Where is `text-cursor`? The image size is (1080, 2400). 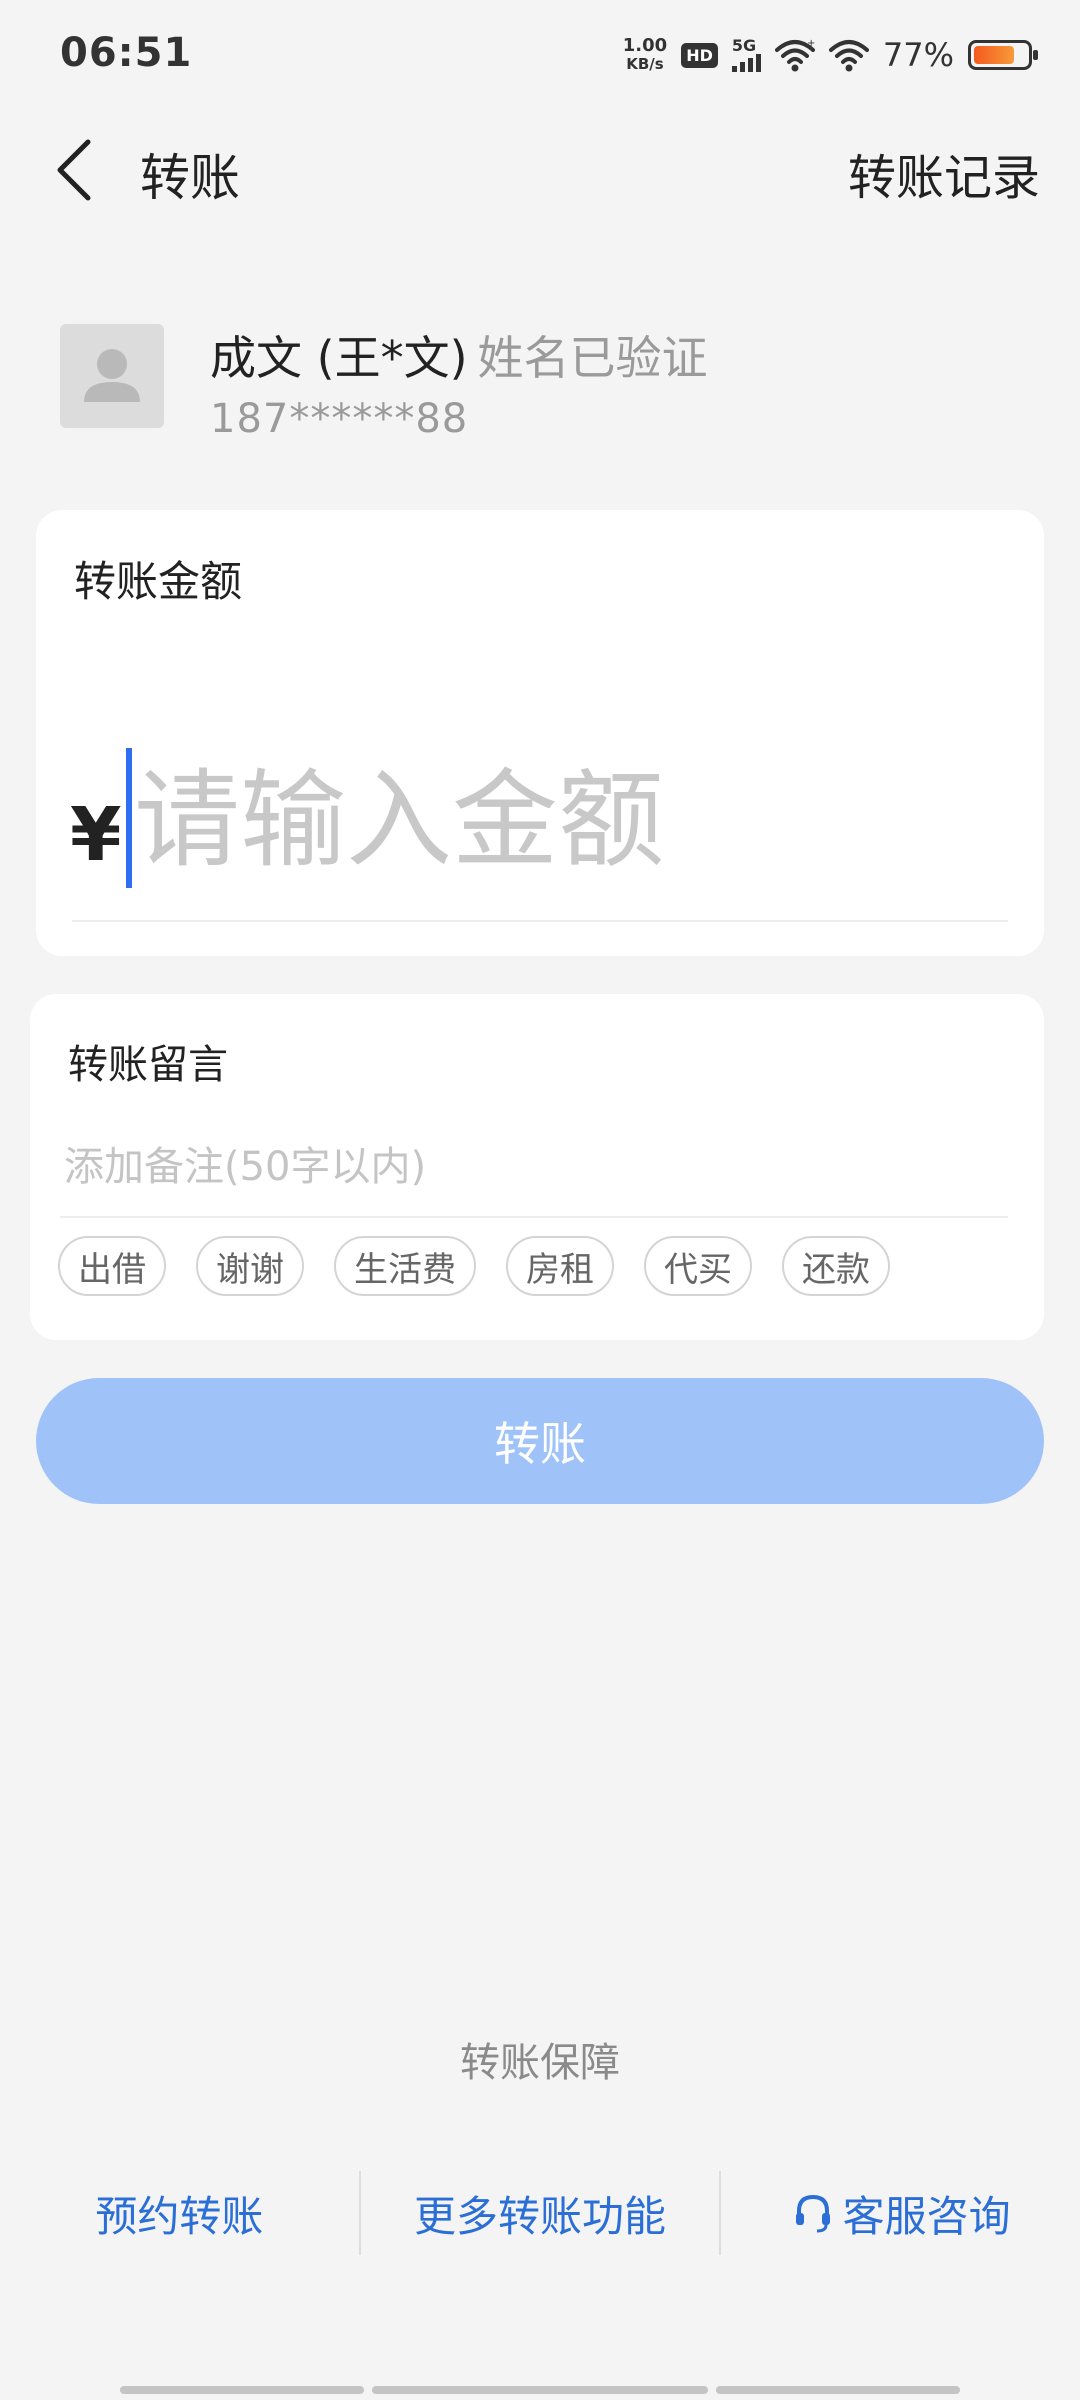 text-cursor is located at coordinates (129, 818).